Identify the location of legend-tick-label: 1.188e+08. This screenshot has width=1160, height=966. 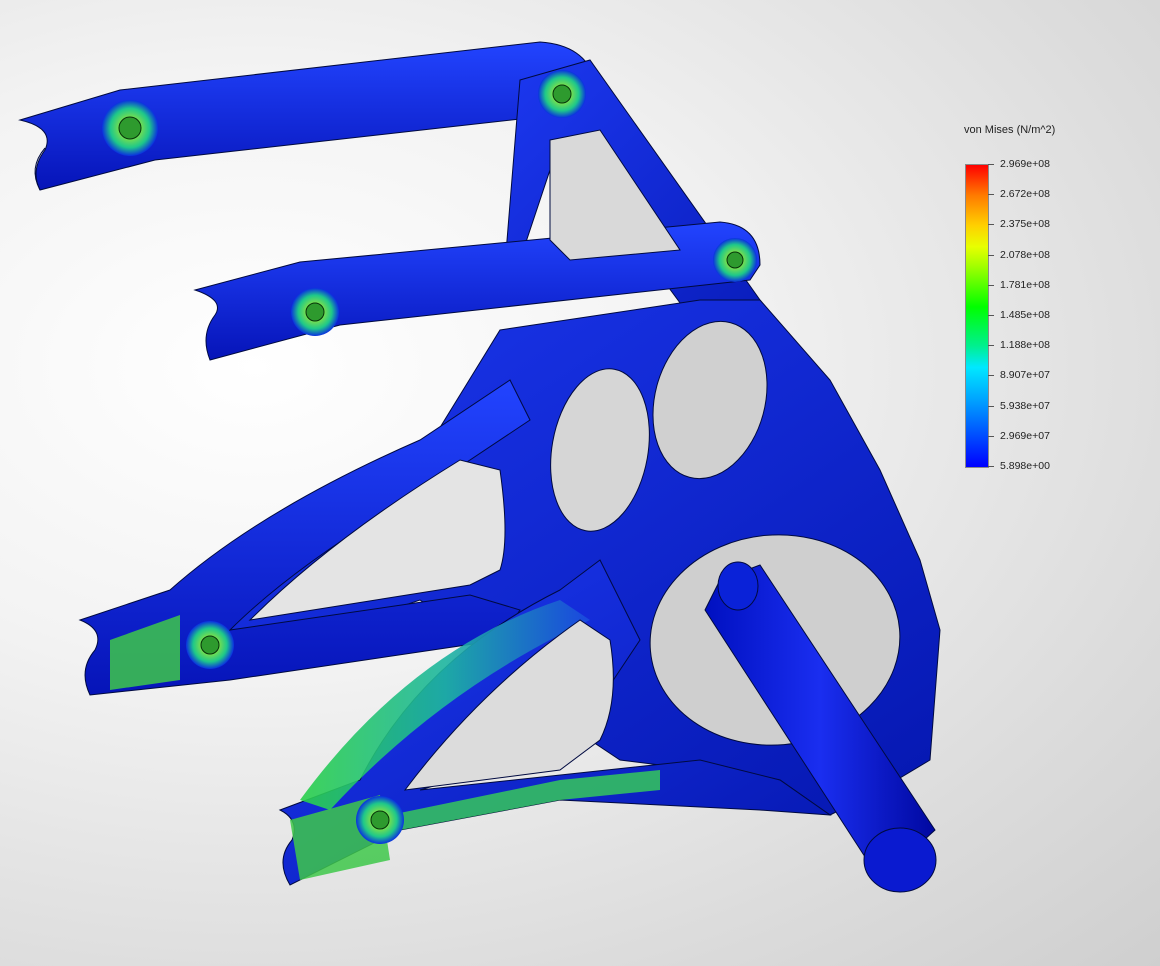
(1025, 345).